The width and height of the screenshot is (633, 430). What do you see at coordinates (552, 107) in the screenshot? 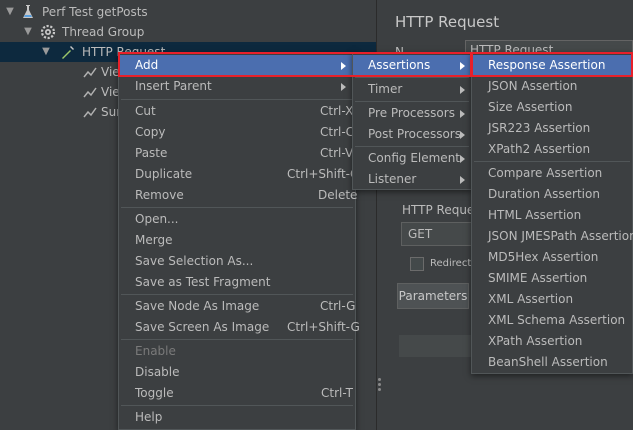
I see `menu-item-size-assertion: Size Assertion` at bounding box center [552, 107].